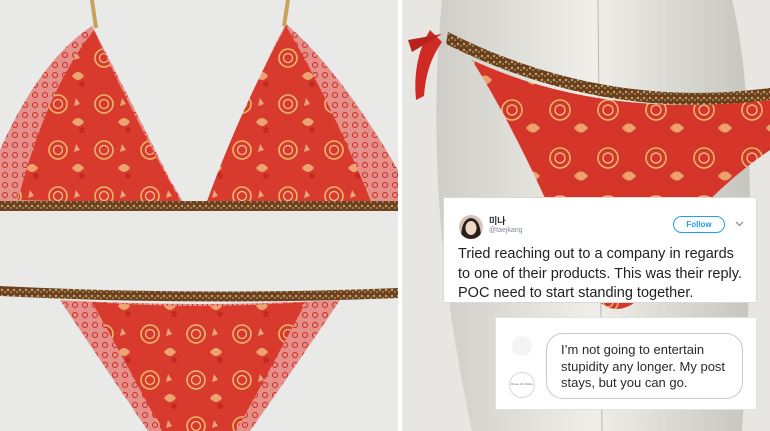 The image size is (770, 431). What do you see at coordinates (471, 227) in the screenshot?
I see `avatar` at bounding box center [471, 227].